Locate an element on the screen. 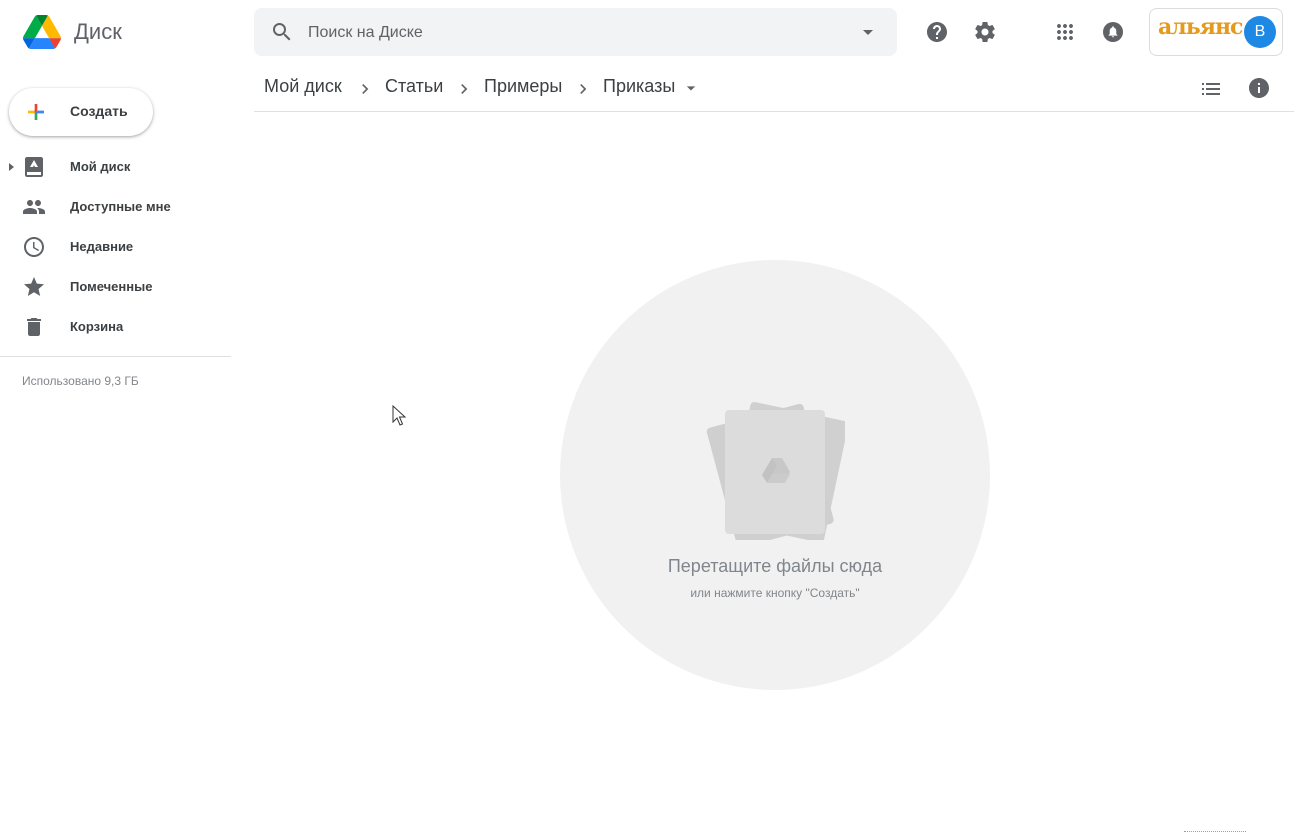 The image size is (1294, 833). notifications-icon is located at coordinates (1113, 32).